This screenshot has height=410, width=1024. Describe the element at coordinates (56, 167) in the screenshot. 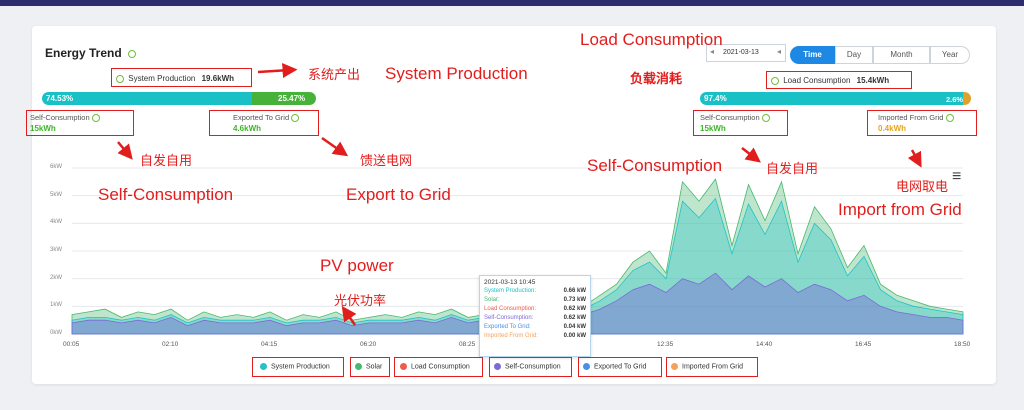

I see `y-tick-label: 6kW` at that location.